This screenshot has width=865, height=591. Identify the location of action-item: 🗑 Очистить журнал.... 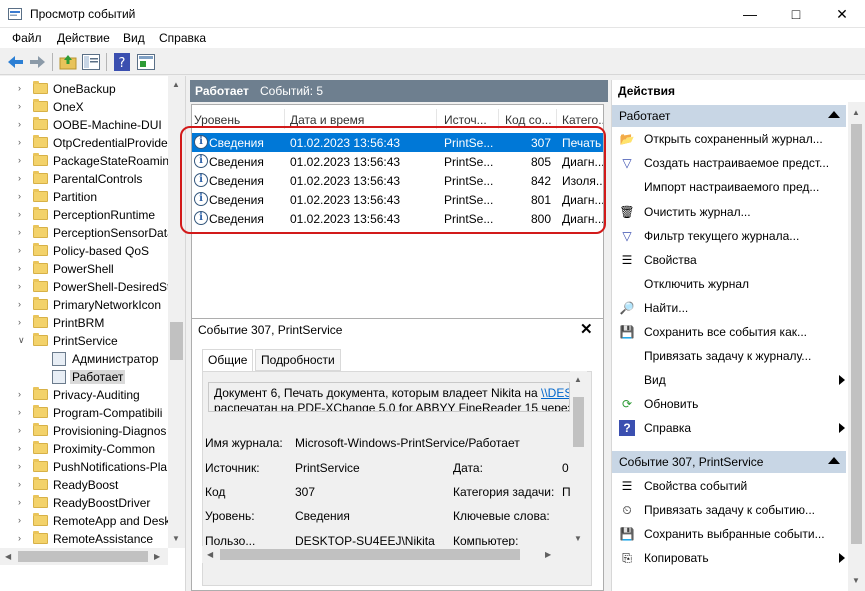
(731, 212).